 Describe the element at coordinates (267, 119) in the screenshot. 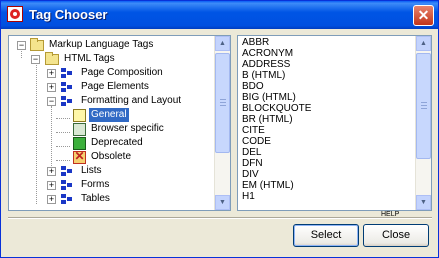

I see `list-item: BR (HTML)` at that location.